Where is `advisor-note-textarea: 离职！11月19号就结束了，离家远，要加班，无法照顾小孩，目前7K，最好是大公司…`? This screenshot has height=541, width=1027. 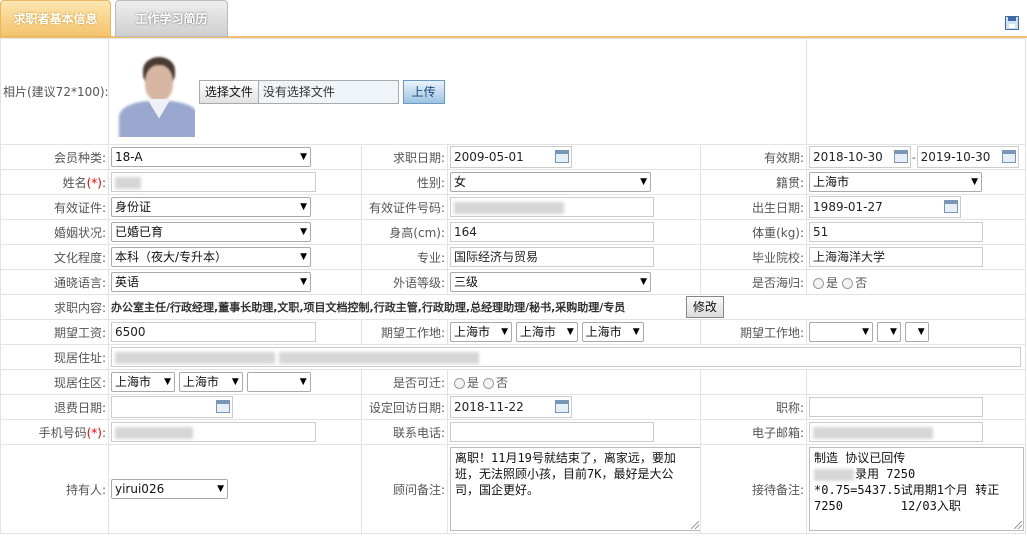 advisor-note-textarea: 离职！11月19号就结束了，离家远，要加班，无法照顾小孩，目前7K，最好是大公司… is located at coordinates (575, 489).